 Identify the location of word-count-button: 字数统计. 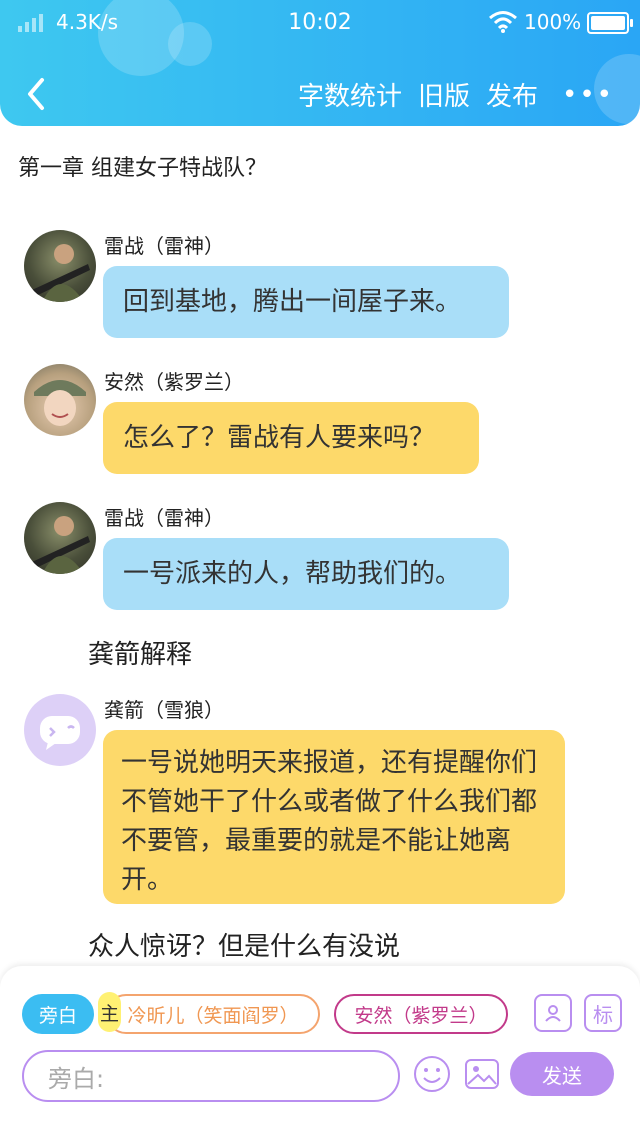
(350, 94).